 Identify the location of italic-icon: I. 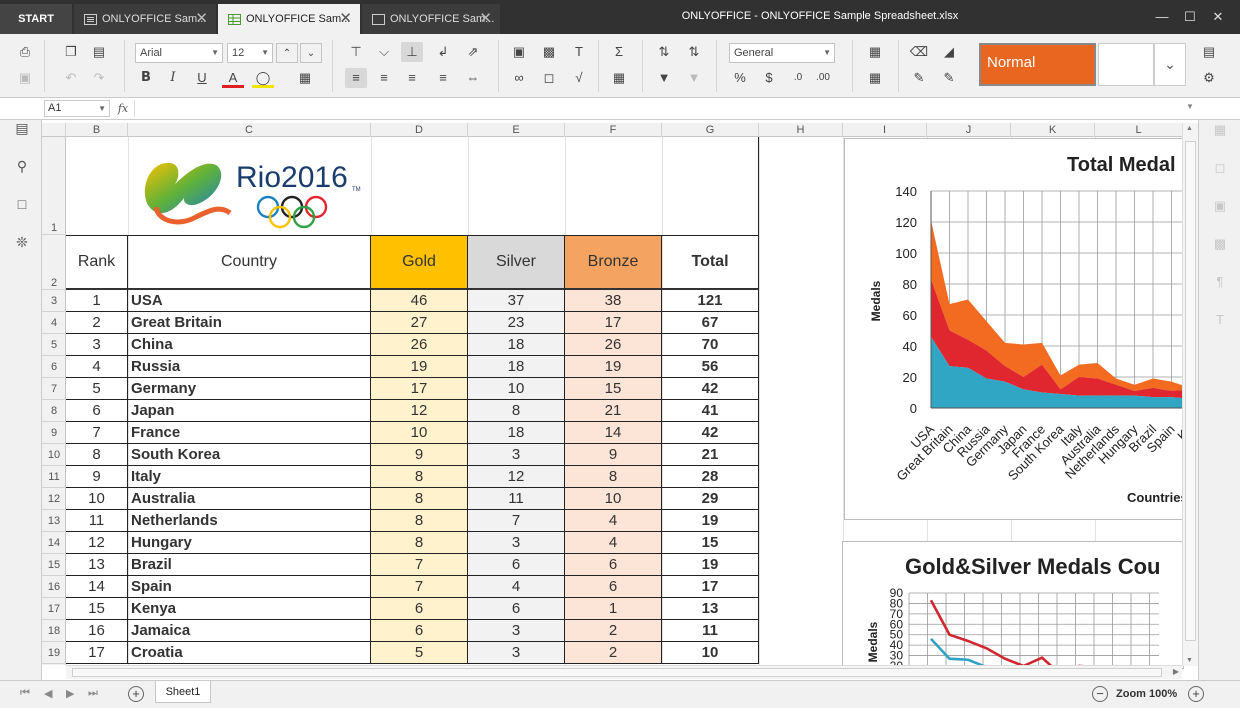
(173, 78).